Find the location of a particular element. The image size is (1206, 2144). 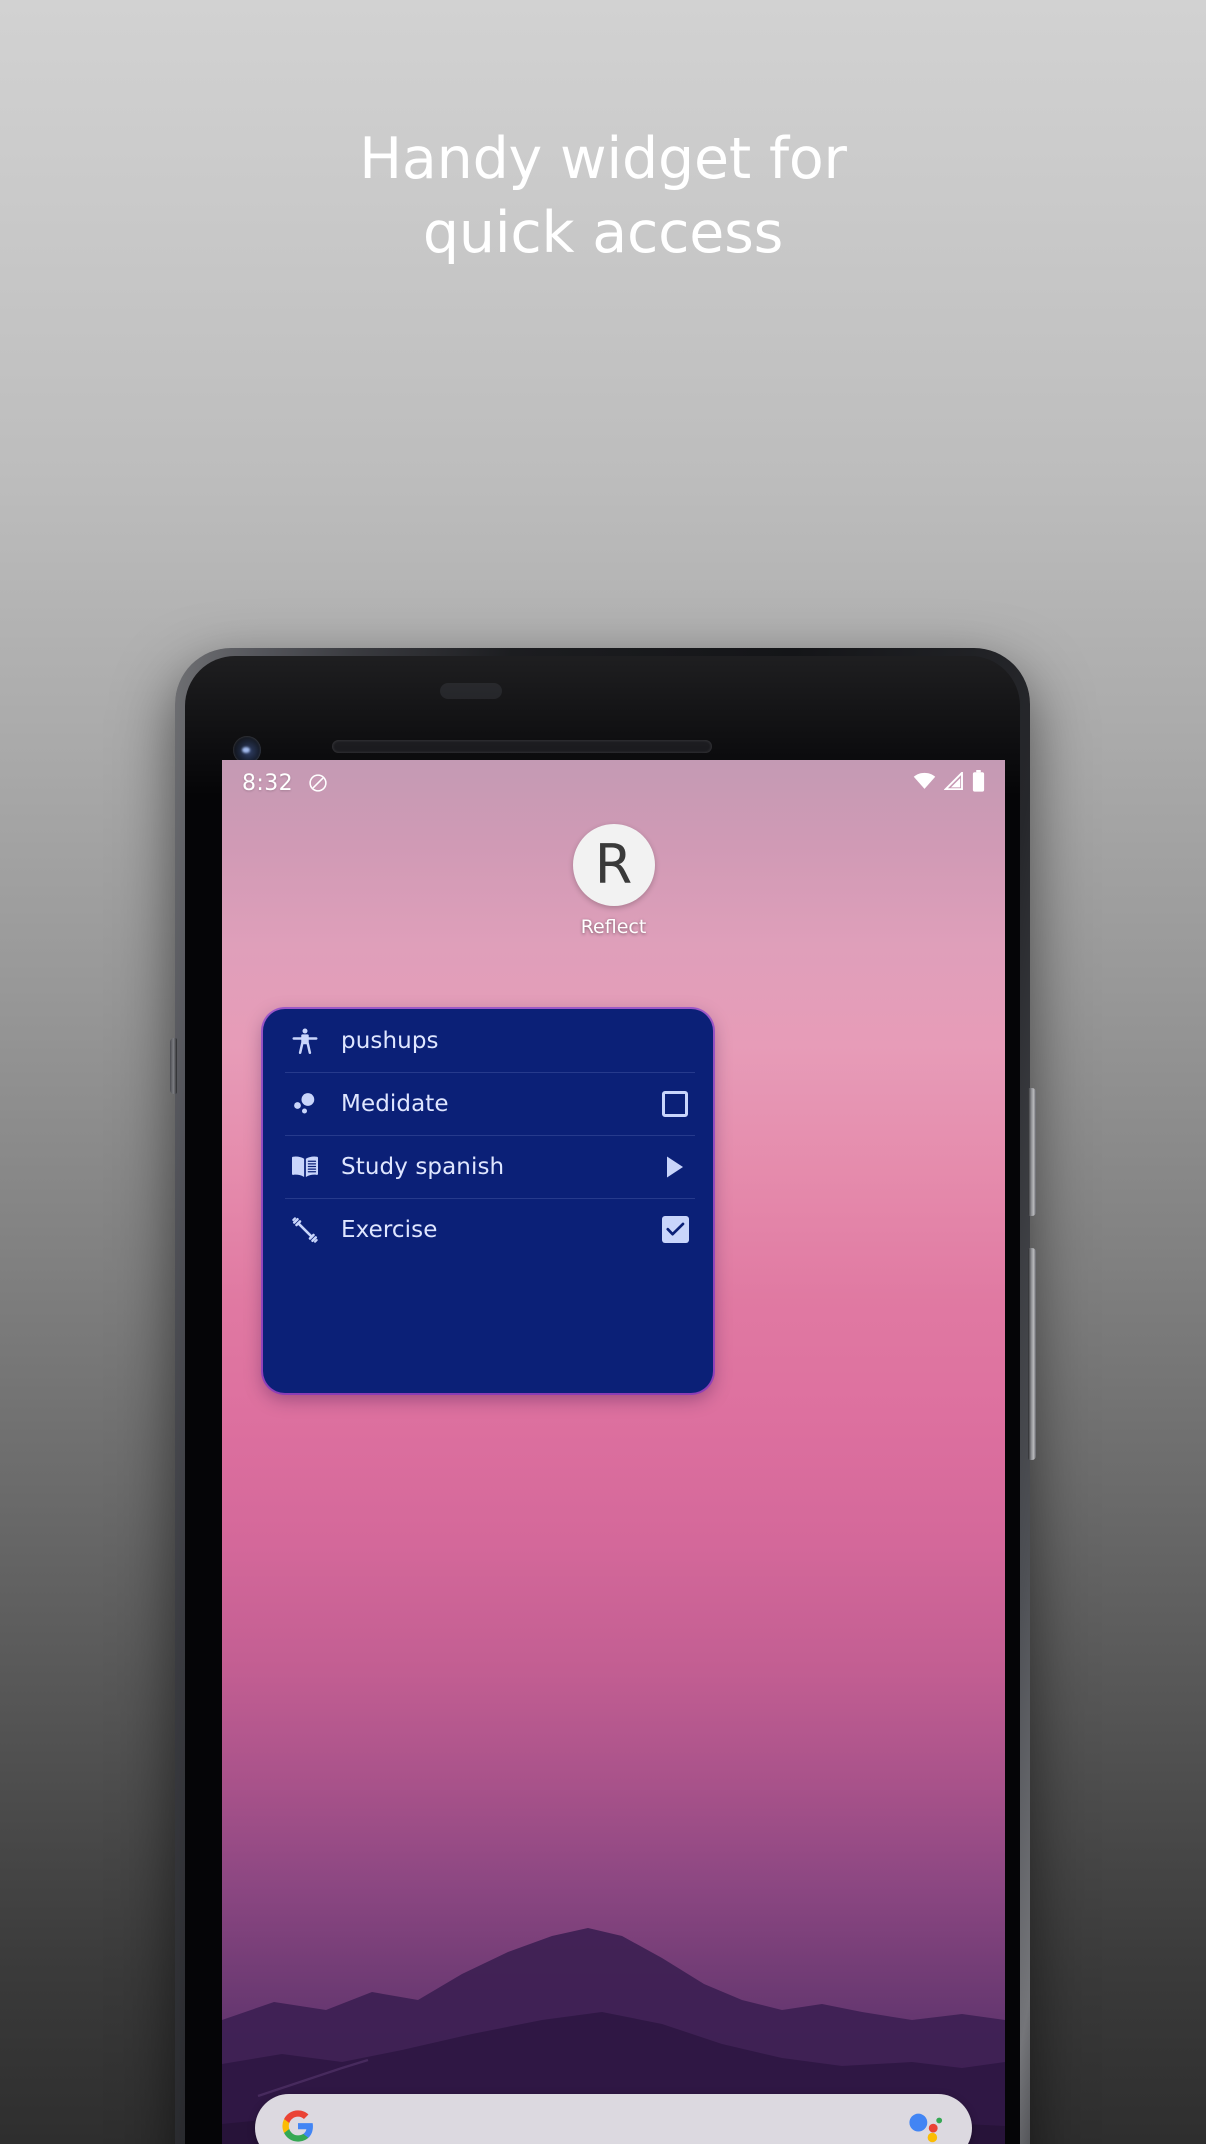

widget-row-label: Exercise is located at coordinates (389, 1229).